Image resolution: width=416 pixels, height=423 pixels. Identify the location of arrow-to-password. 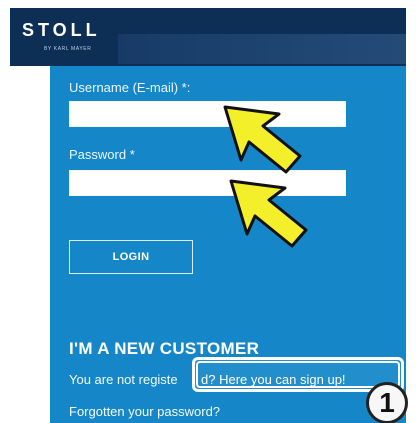
(268, 213).